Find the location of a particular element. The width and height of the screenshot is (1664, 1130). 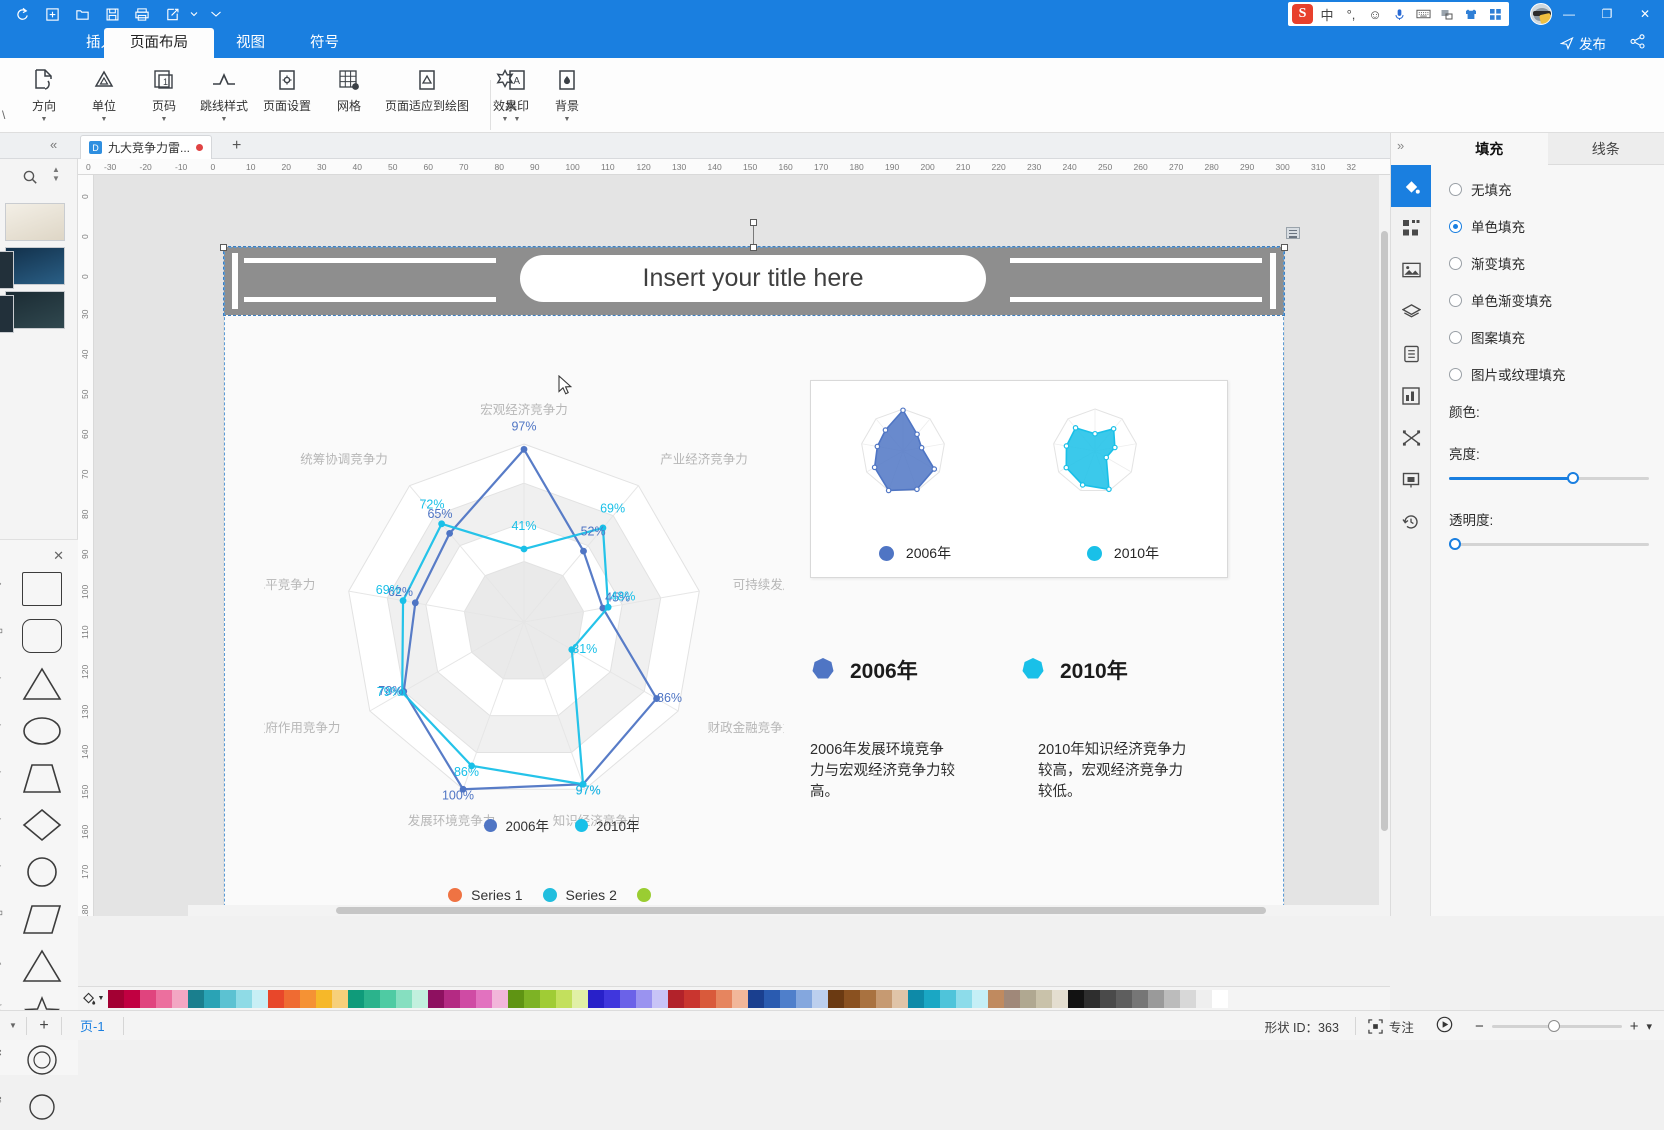

ribbon-item-page-setup: 页面设置 is located at coordinates (287, 94).